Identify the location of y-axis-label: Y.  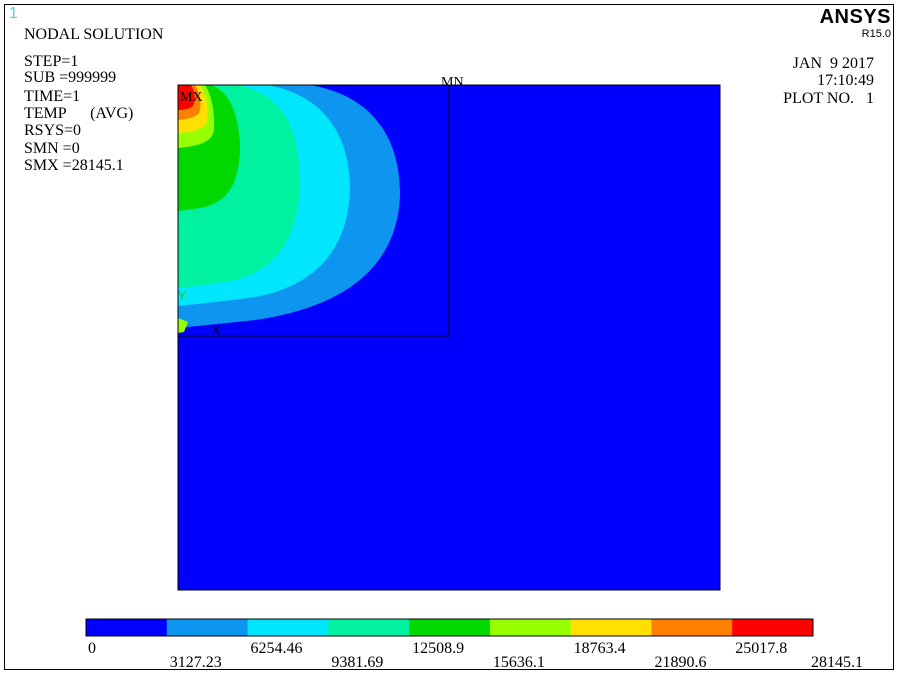
(182, 296).